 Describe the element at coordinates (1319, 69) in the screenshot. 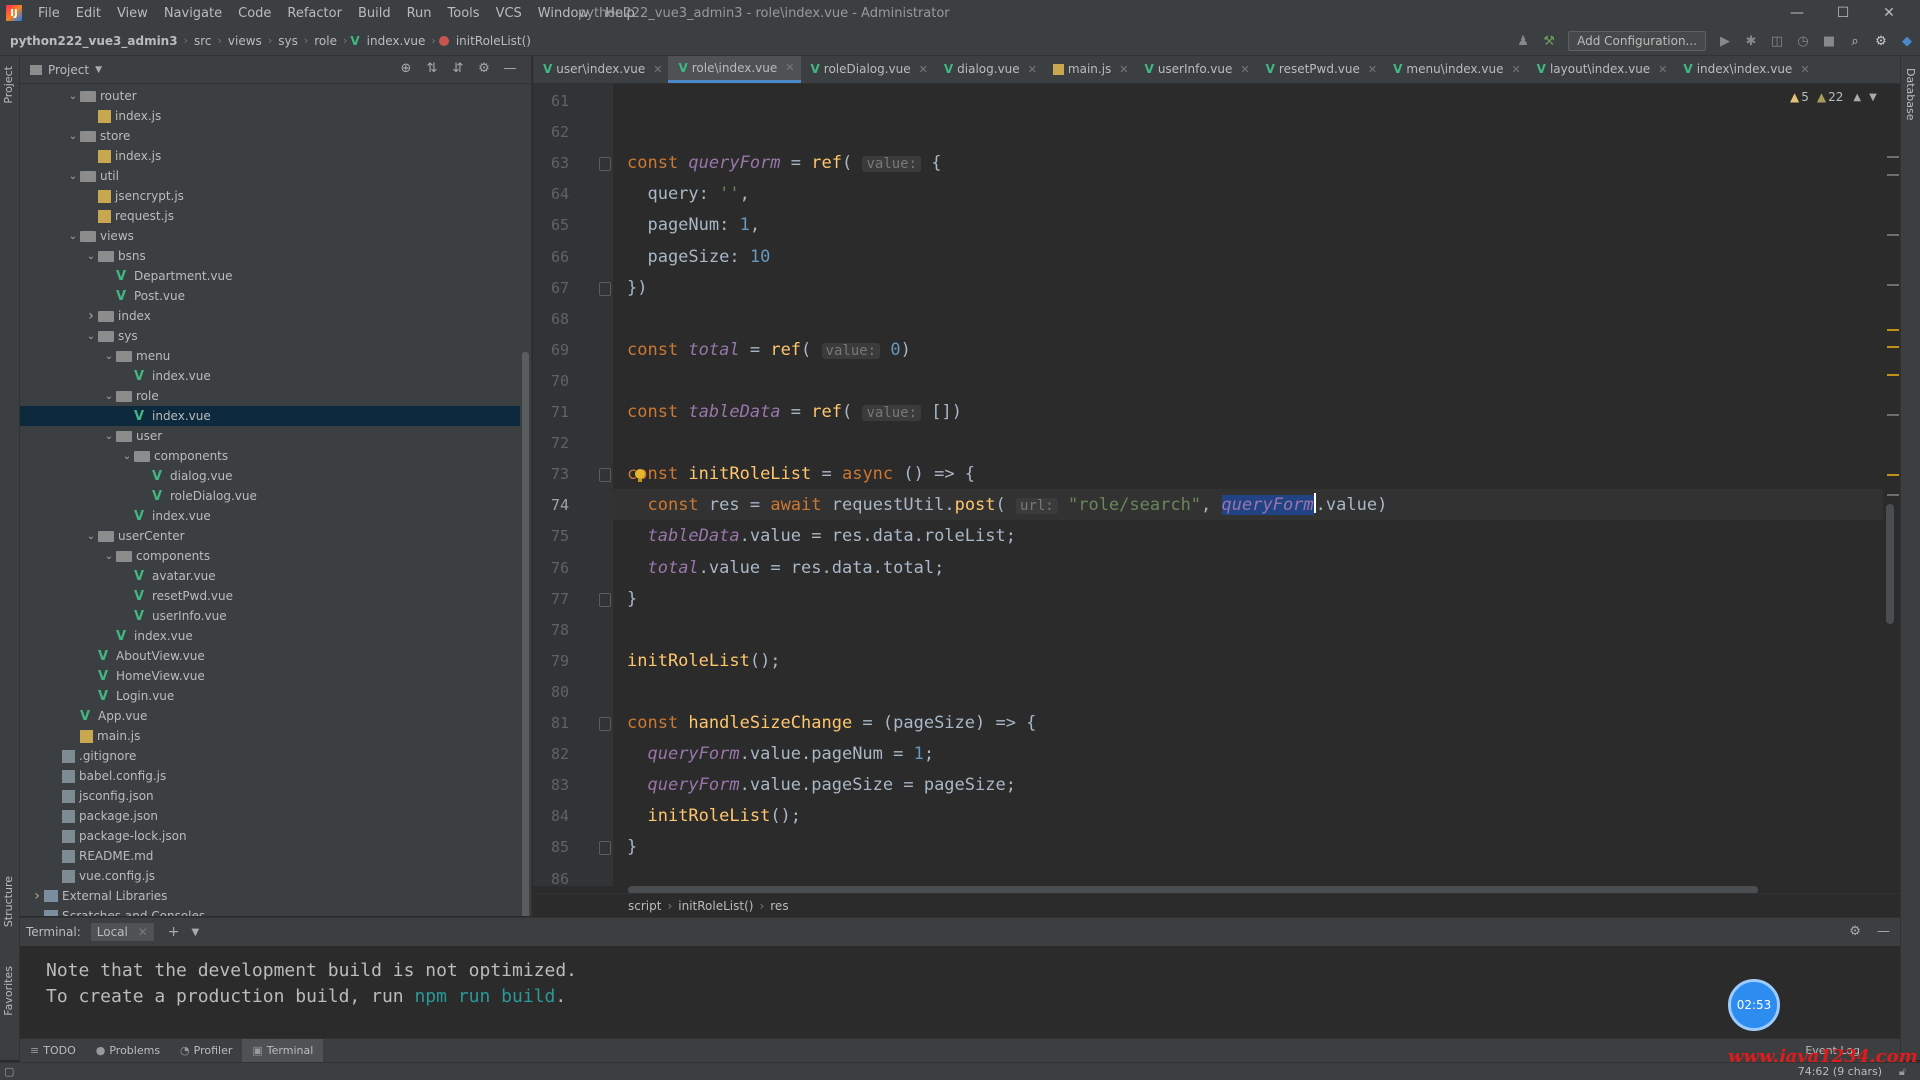

I see `editor-tab: VresetPwd.vue ✕` at that location.